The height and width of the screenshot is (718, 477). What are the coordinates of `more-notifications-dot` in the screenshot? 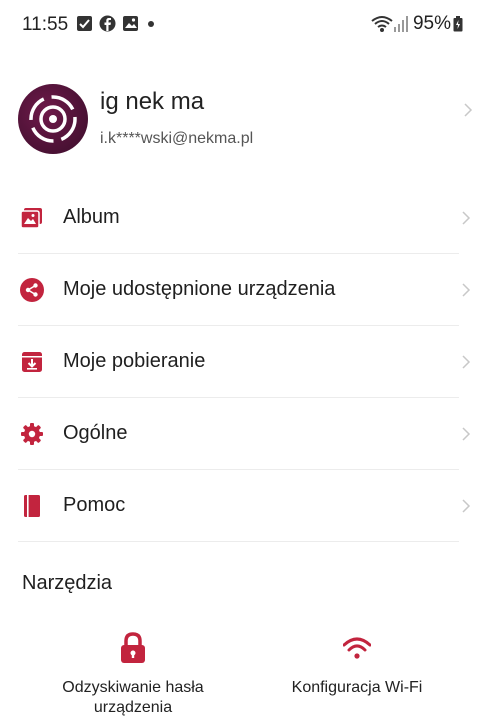 It's located at (151, 23).